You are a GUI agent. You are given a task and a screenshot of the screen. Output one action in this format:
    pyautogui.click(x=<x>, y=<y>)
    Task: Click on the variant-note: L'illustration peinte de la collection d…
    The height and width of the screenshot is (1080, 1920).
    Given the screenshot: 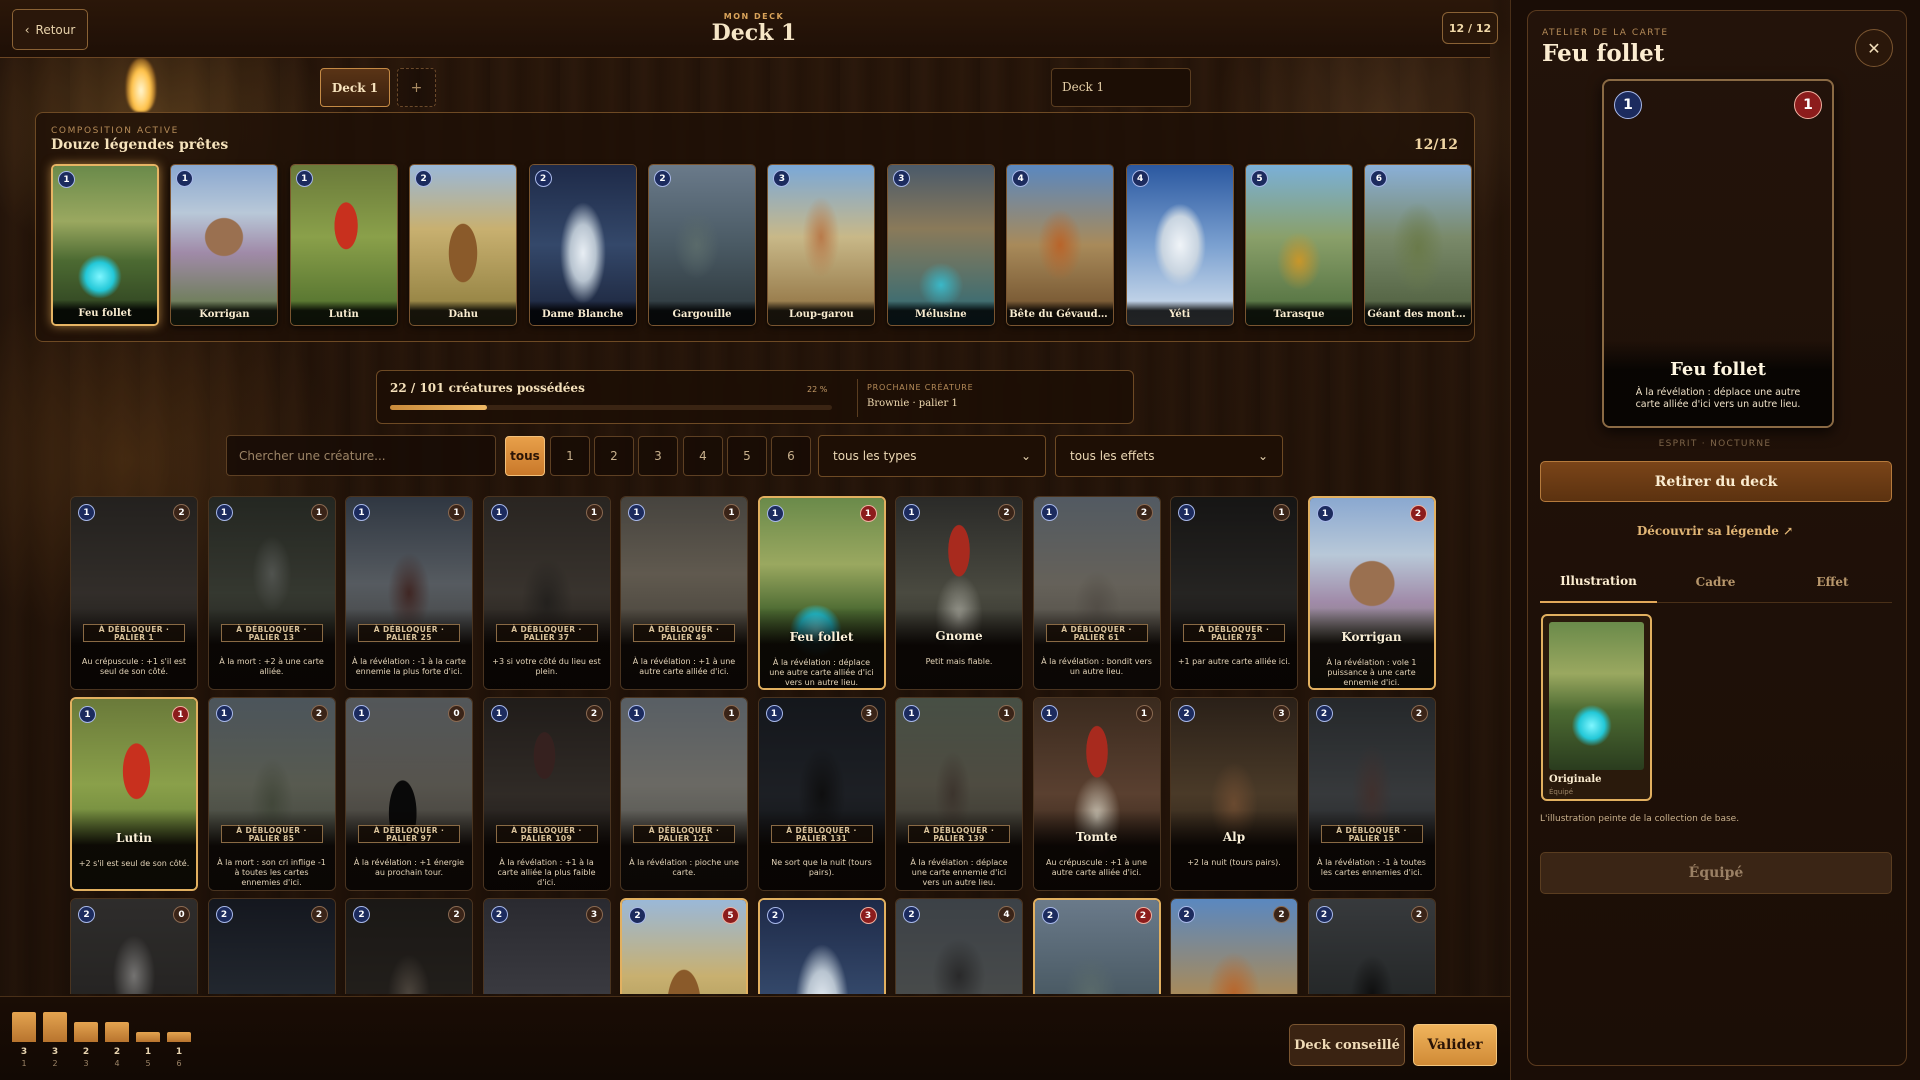 What is the action you would take?
    pyautogui.click(x=1640, y=819)
    